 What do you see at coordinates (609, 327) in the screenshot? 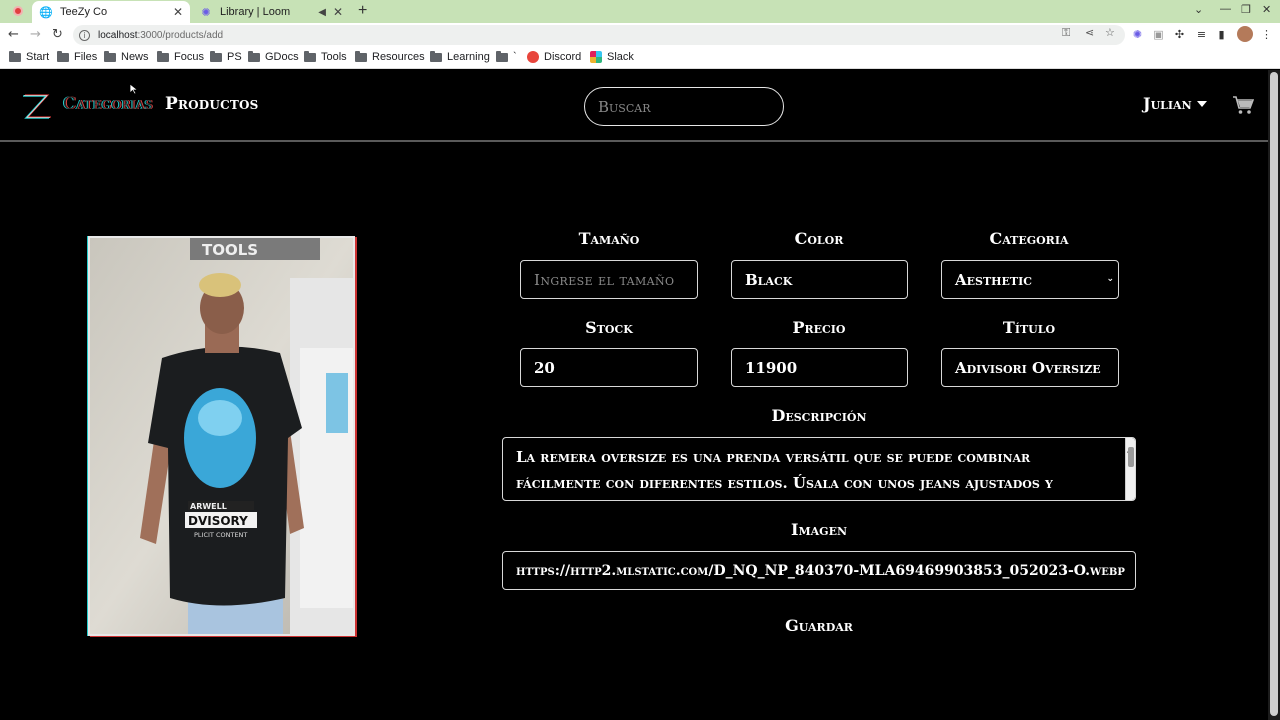
I see `stock-label: Stock` at bounding box center [609, 327].